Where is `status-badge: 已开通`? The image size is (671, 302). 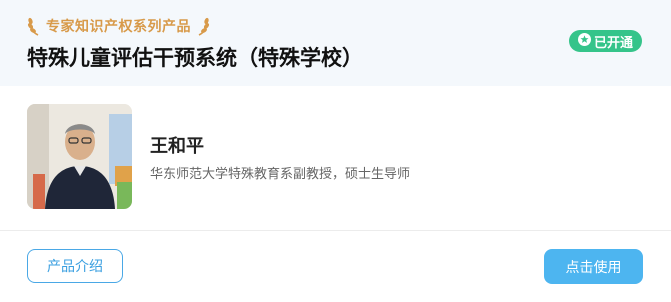 status-badge: 已开通 is located at coordinates (605, 41).